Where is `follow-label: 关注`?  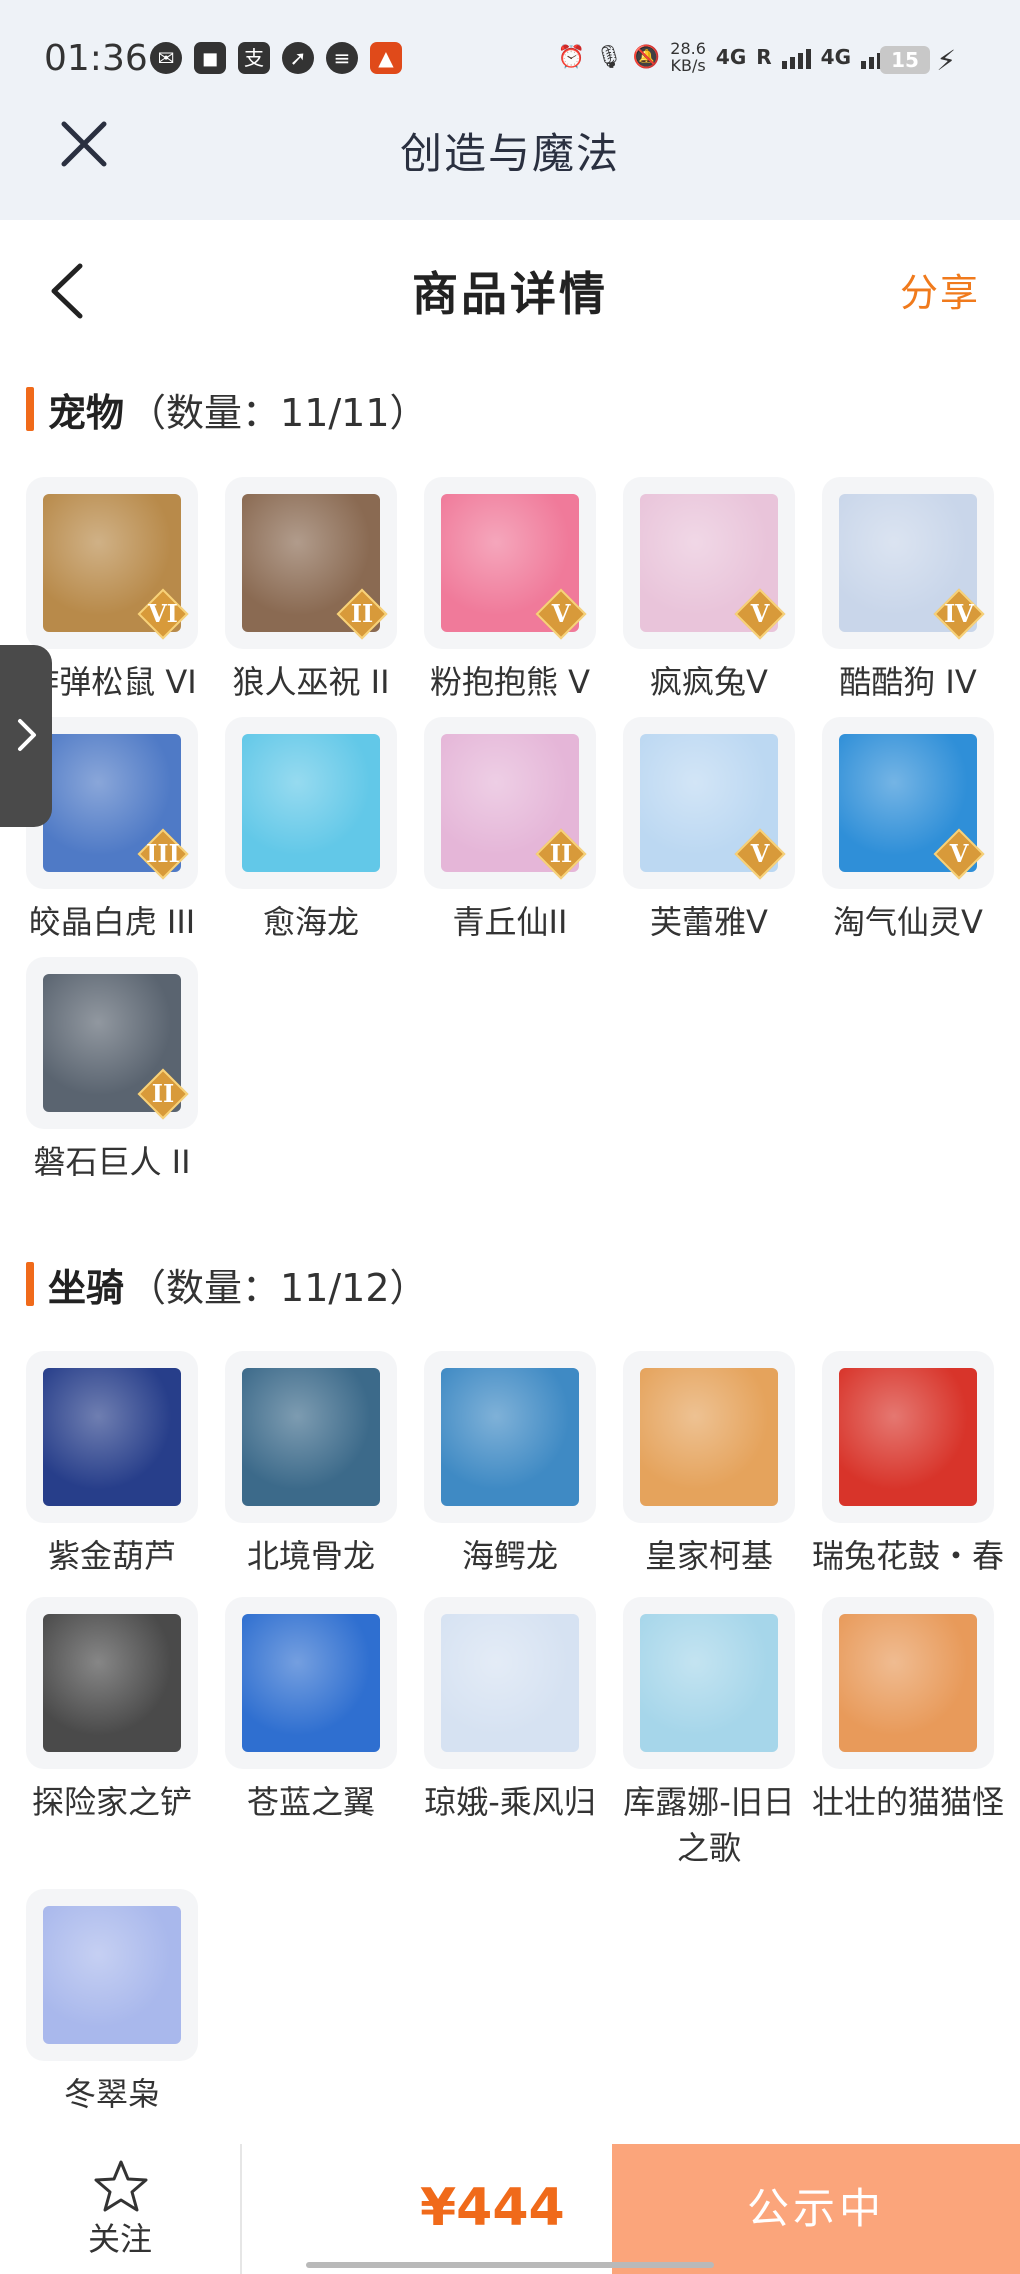
follow-label: 关注 is located at coordinates (119, 2239).